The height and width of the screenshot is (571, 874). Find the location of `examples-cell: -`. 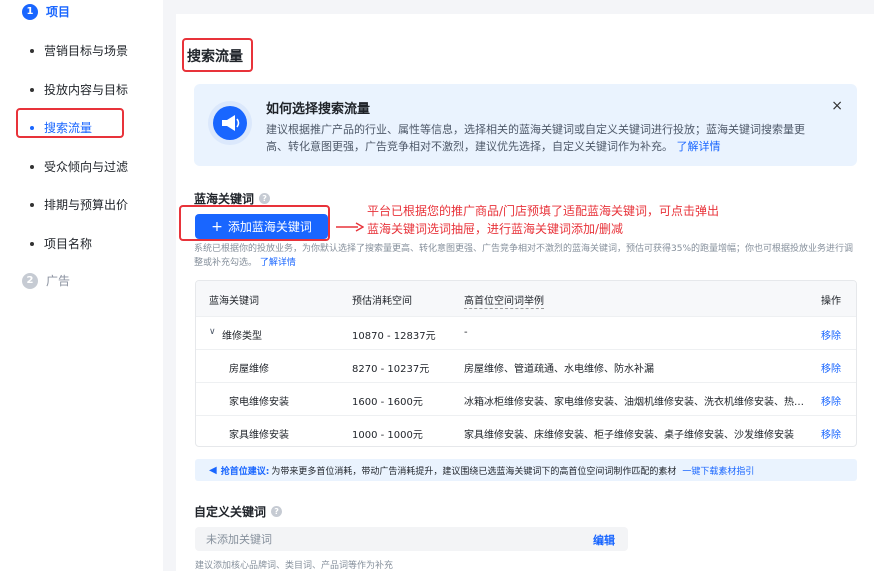

examples-cell: - is located at coordinates (466, 332).